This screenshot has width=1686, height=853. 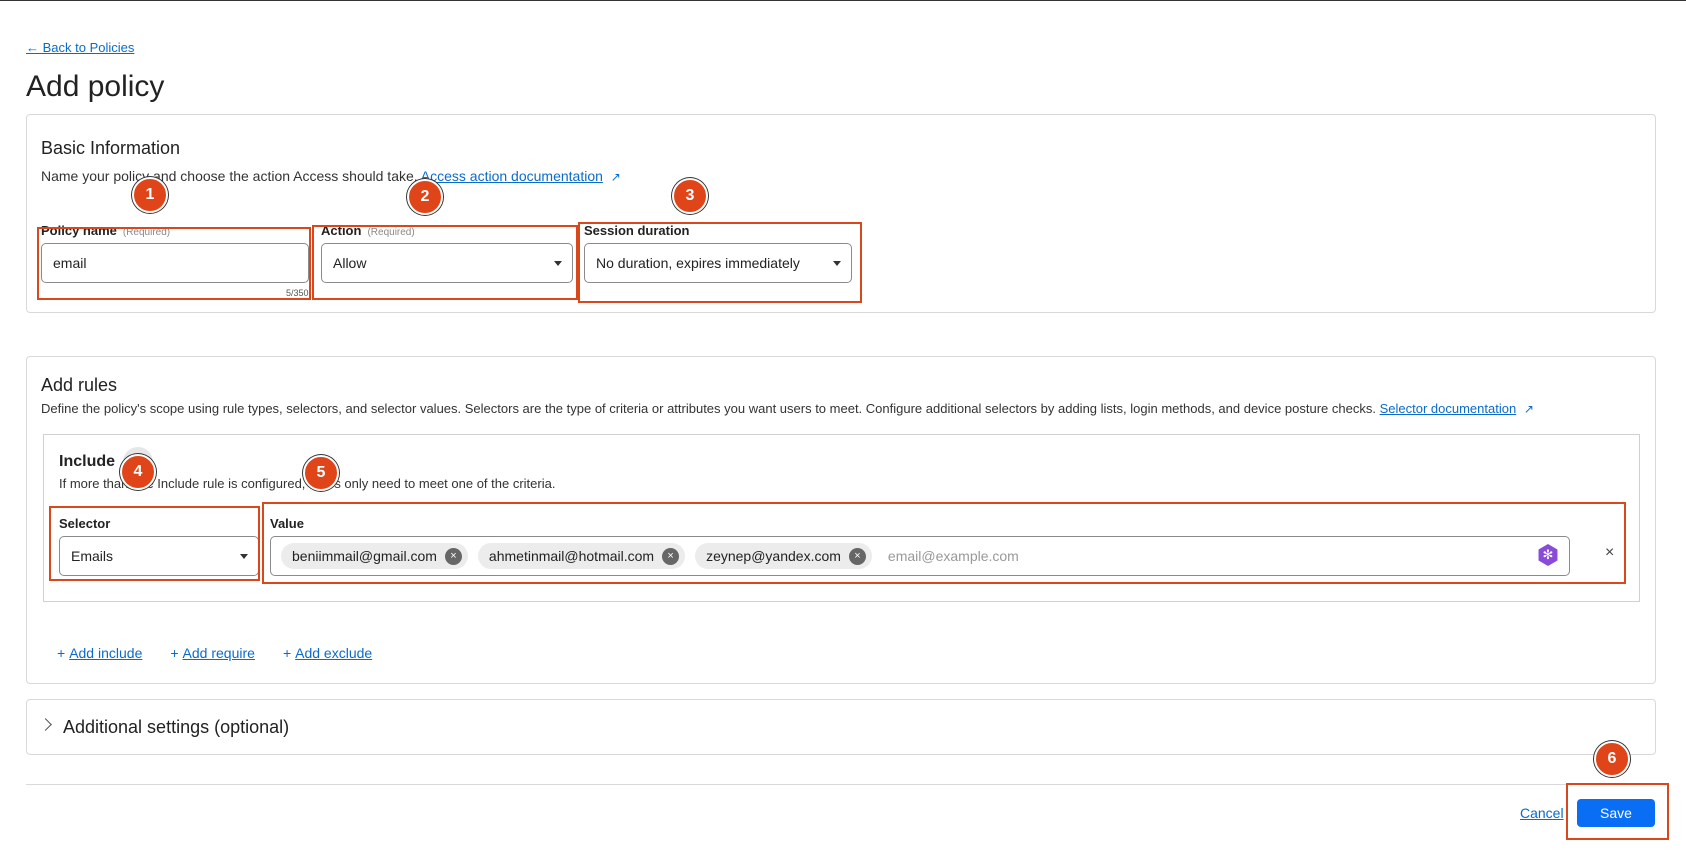 I want to click on selector-documentation-link: Selector documentation, so click(x=1448, y=408).